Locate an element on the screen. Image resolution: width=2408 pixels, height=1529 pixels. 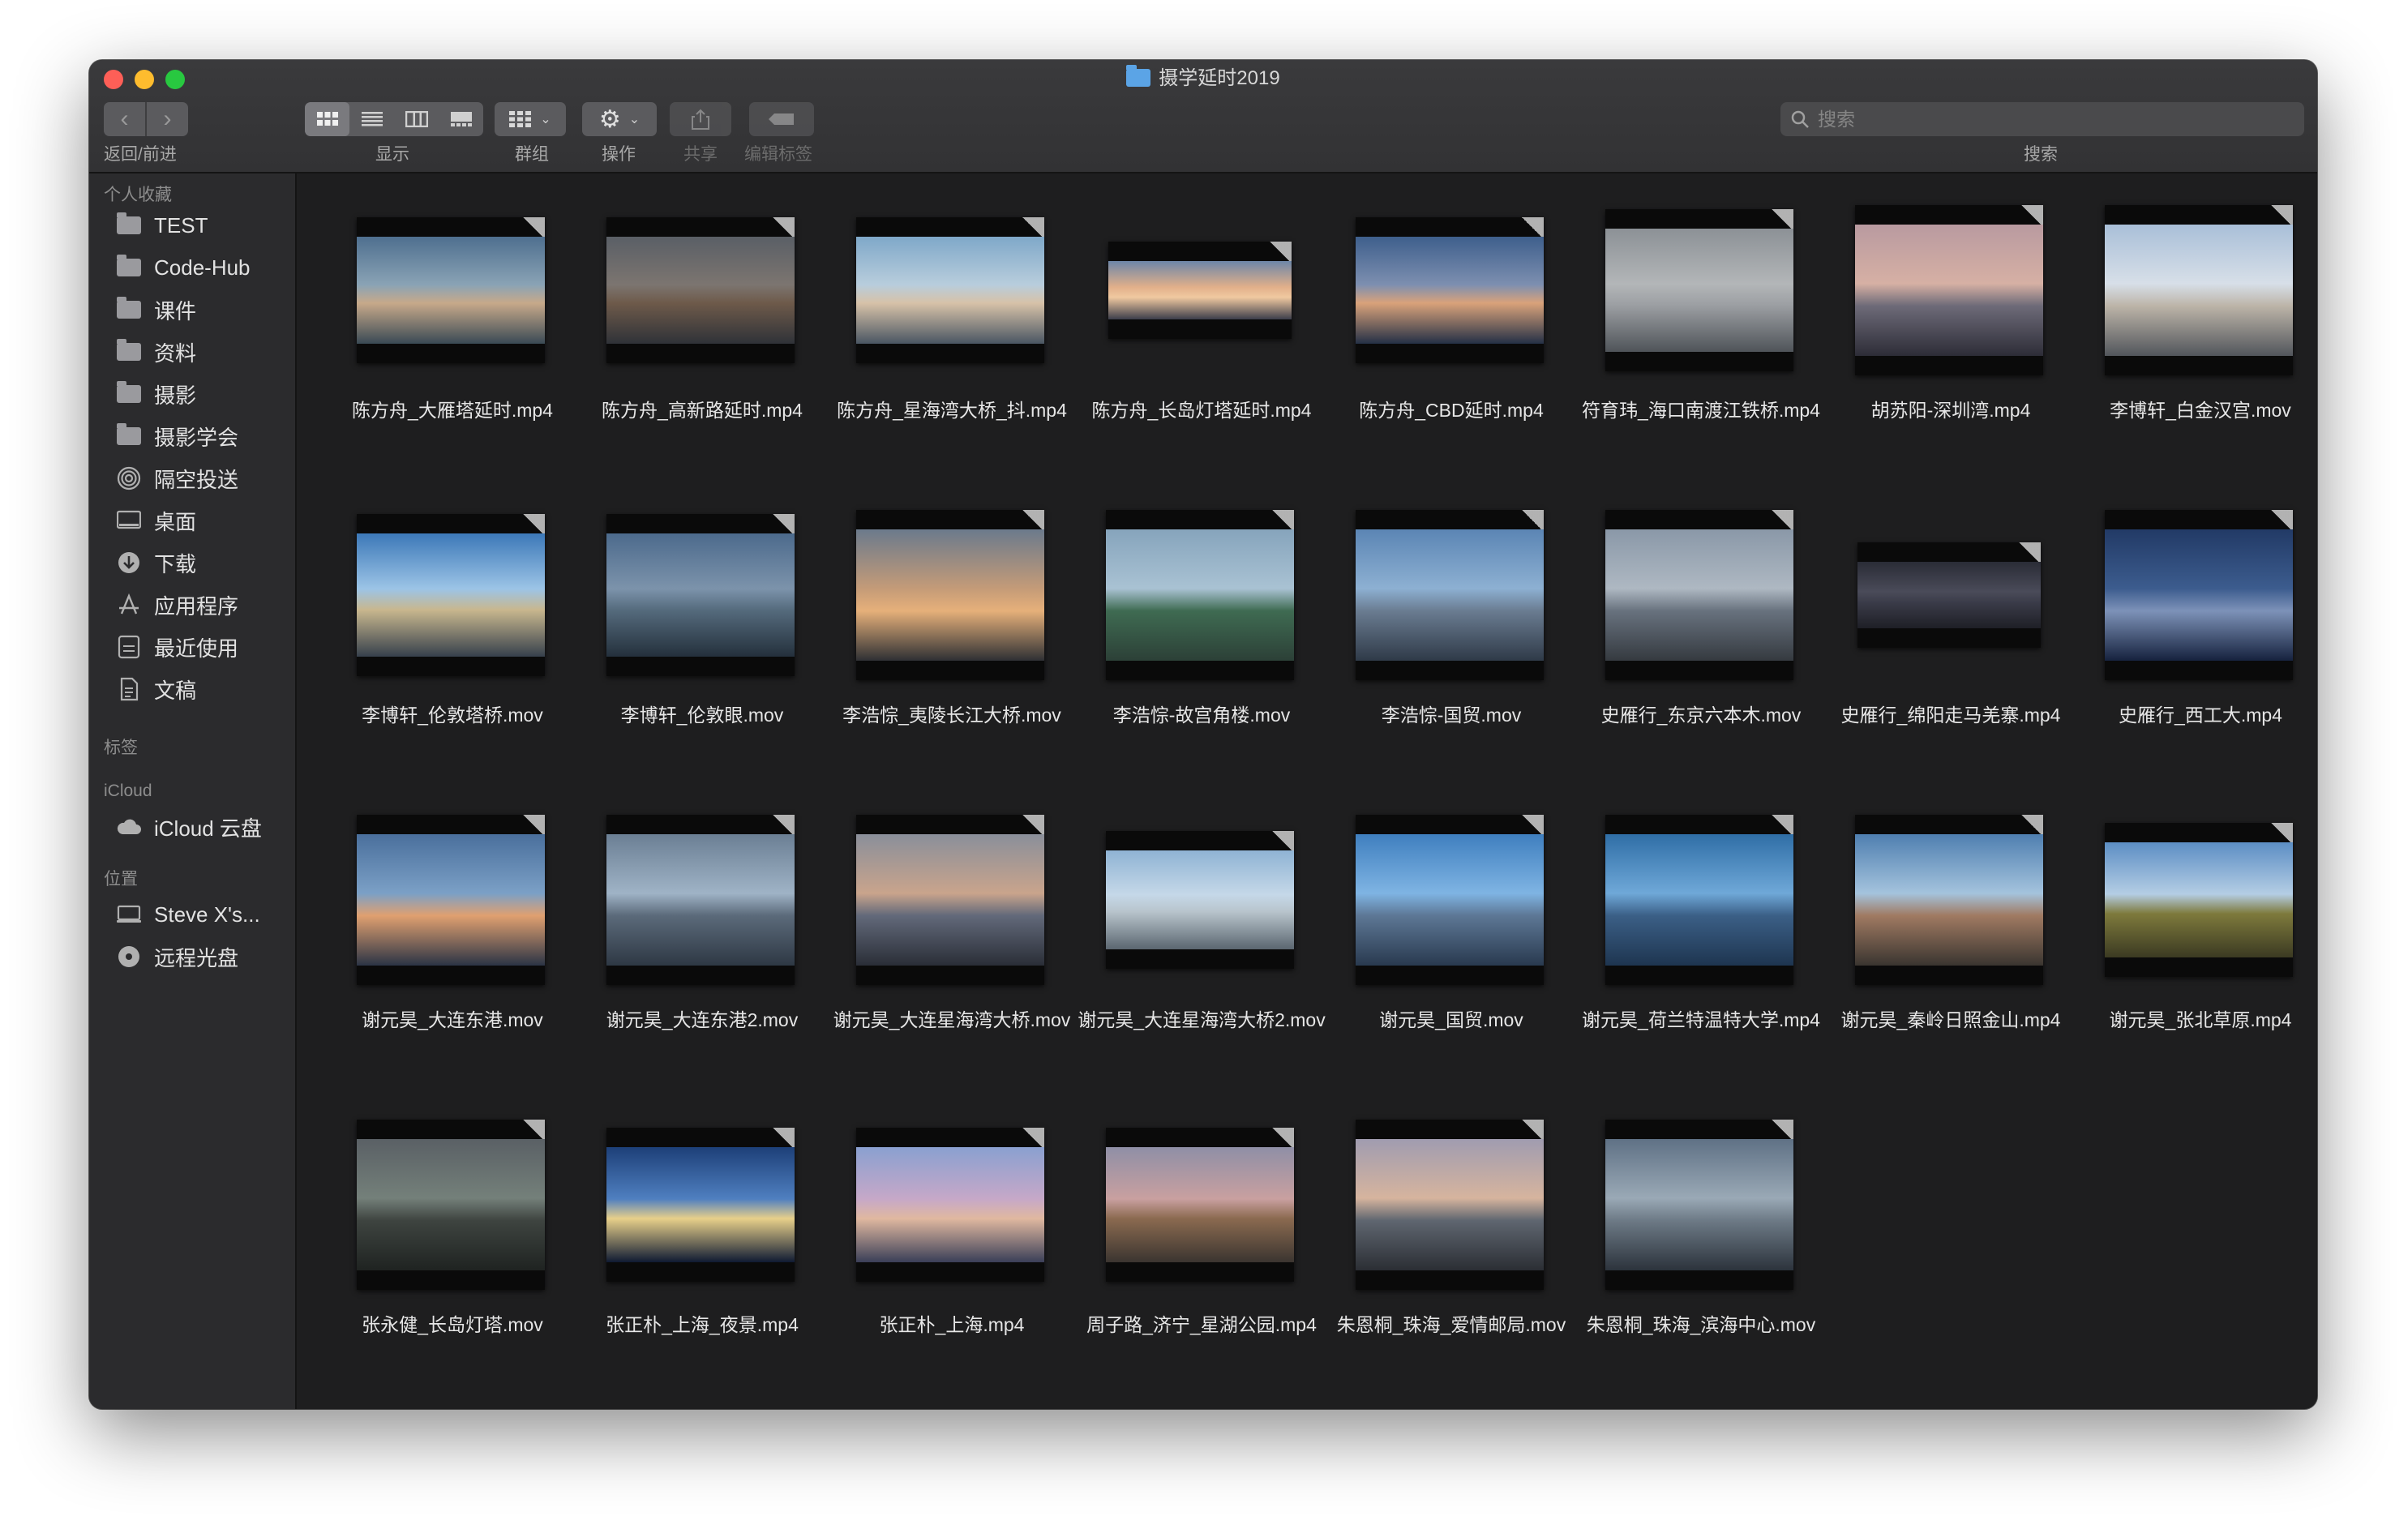
file-item: 谢元昊_大连星海湾大桥.mov is located at coordinates (942, 954).